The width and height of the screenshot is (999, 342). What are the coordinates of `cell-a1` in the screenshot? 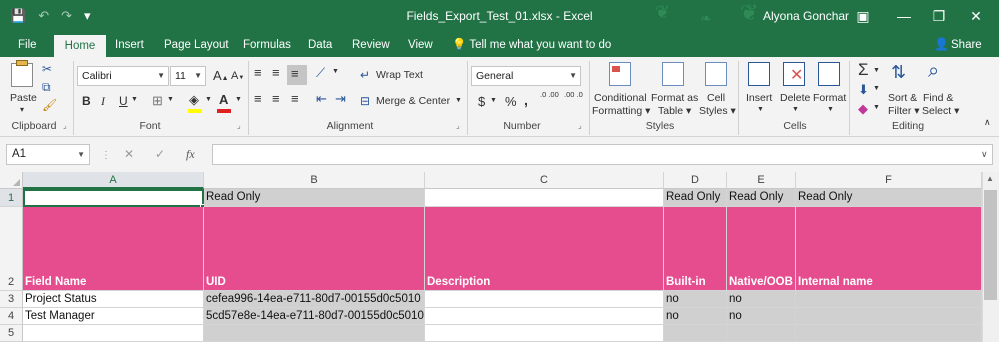 It's located at (113, 198).